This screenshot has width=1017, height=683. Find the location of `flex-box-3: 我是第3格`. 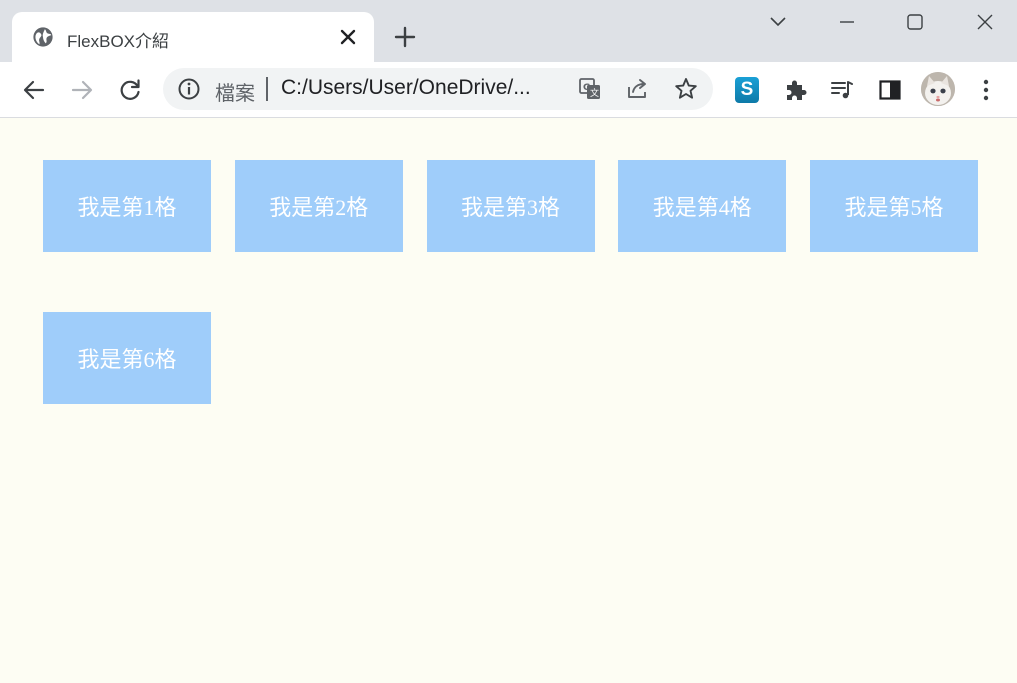

flex-box-3: 我是第3格 is located at coordinates (510, 206).